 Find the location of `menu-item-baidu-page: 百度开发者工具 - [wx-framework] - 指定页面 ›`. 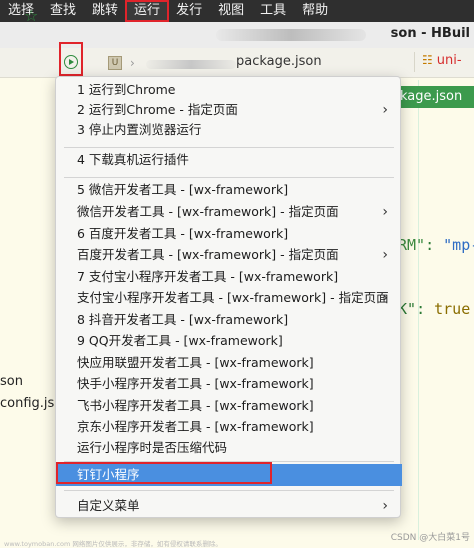

menu-item-baidu-page: 百度开发者工具 - [wx-framework] - 指定页面 › is located at coordinates (229, 255).